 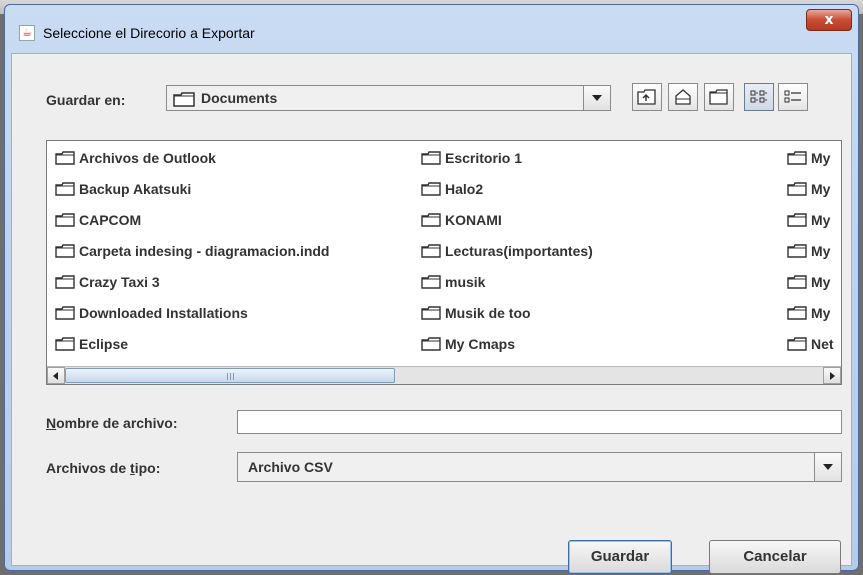 I want to click on look-in-select: Documents, so click(x=388, y=98).